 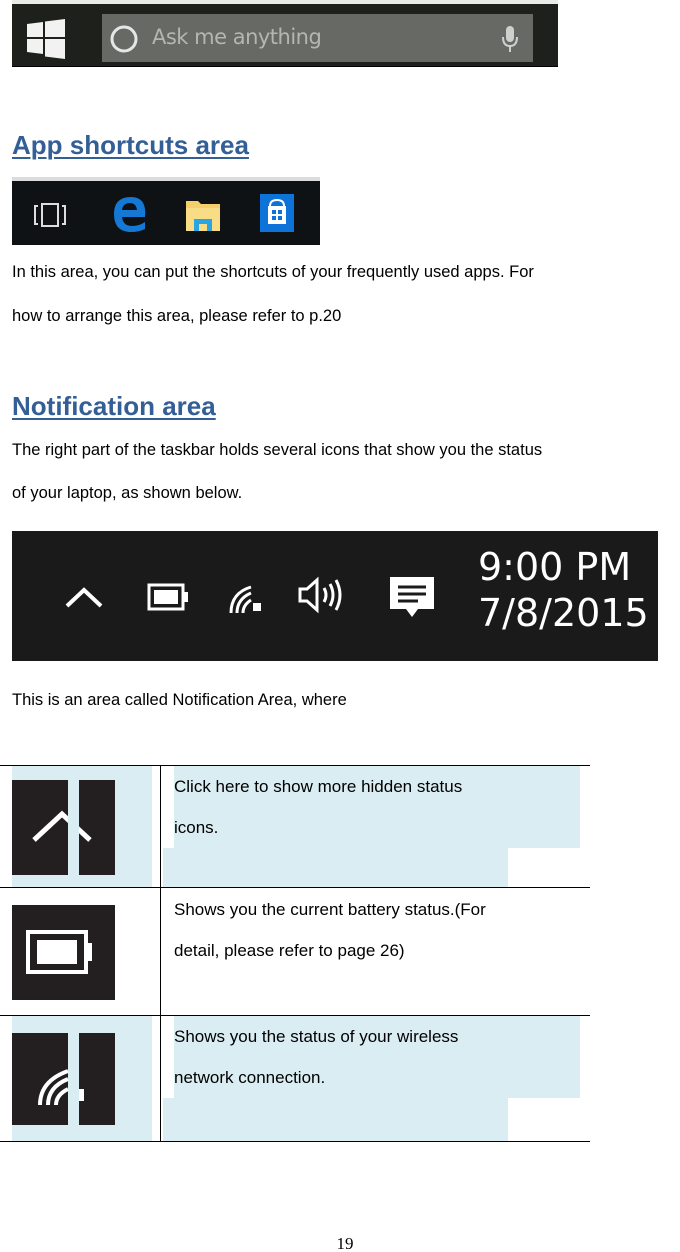 I want to click on row-text-line1: Shows you the status of your wireless, so click(x=316, y=1036).